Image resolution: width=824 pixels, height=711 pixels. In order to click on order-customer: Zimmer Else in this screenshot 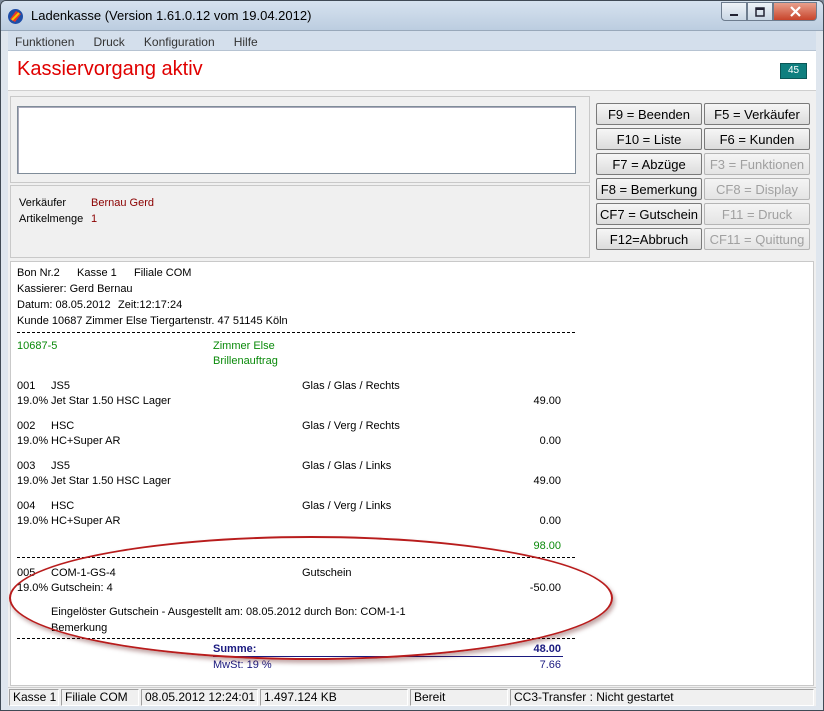, I will do `click(244, 346)`.